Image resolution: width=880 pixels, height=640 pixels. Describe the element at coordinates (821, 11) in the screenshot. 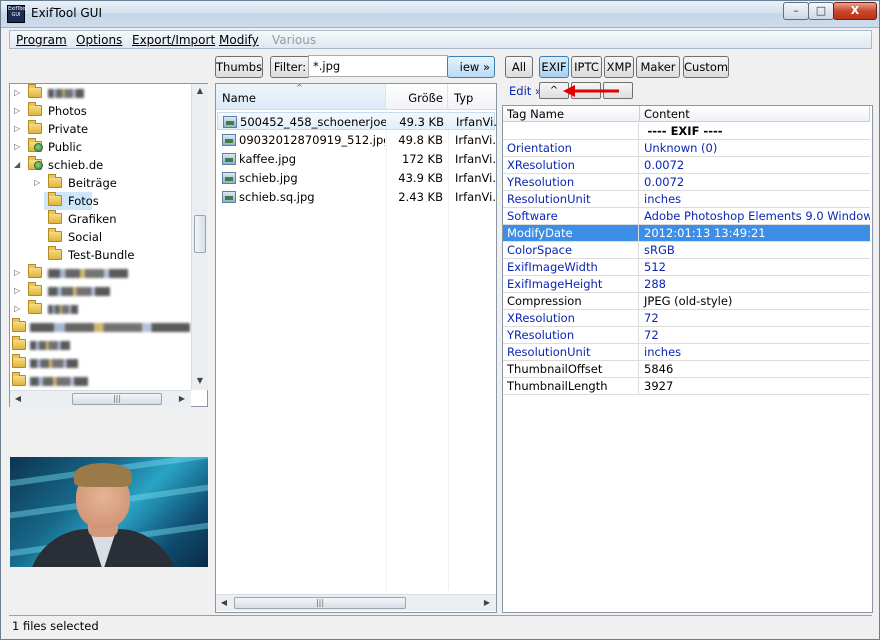

I see `maximize-button: □` at that location.